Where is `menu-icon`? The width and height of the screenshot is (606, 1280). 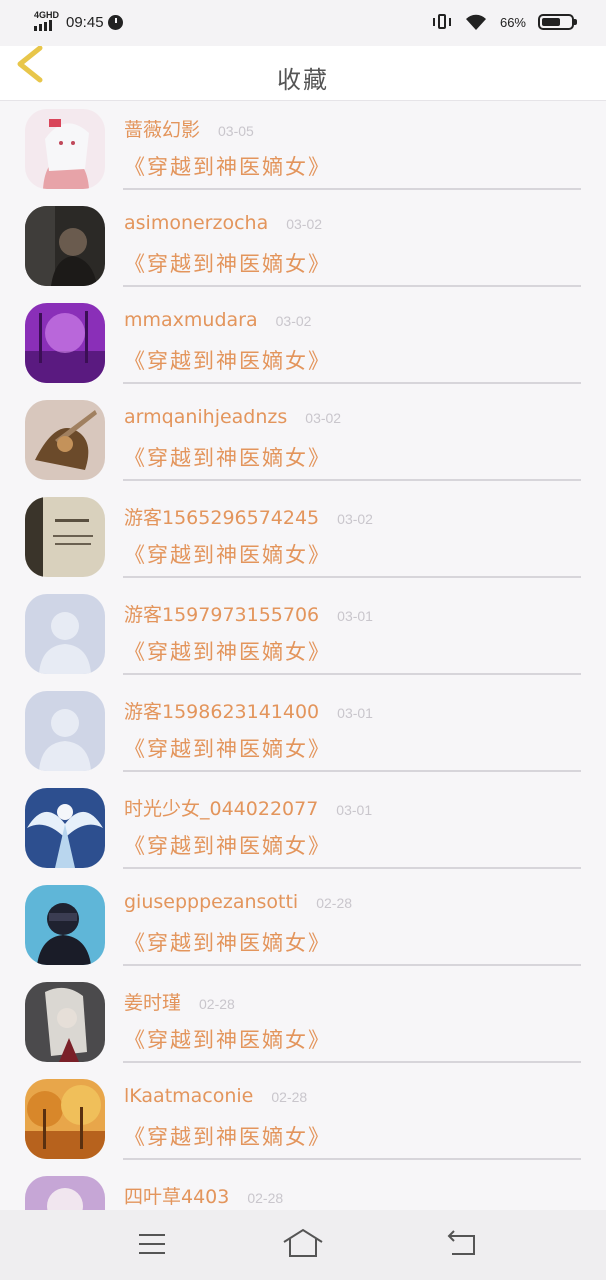
menu-icon is located at coordinates (152, 1244).